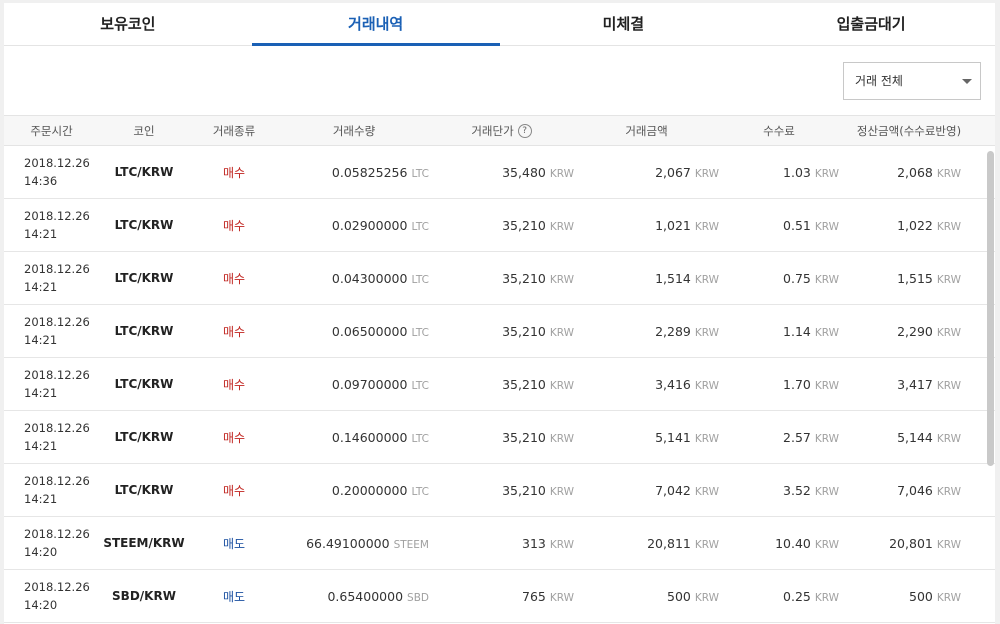 Image resolution: width=1000 pixels, height=624 pixels. Describe the element at coordinates (369, 437) in the screenshot. I see `quantity: 0.14600000` at that location.